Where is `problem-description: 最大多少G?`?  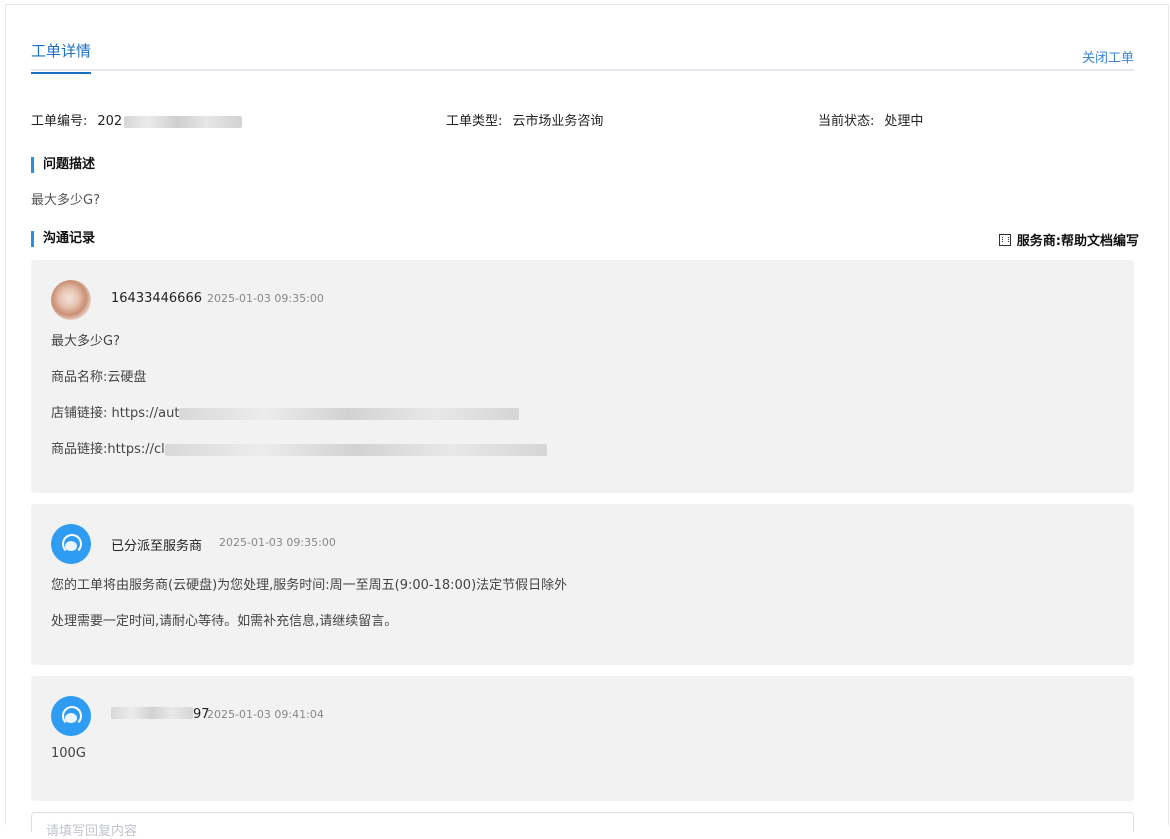
problem-description: 最大多少G? is located at coordinates (65, 200).